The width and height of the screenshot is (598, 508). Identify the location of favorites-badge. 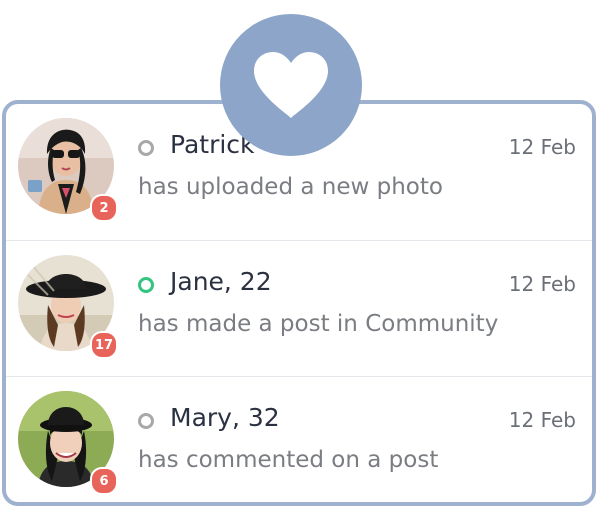
(291, 85).